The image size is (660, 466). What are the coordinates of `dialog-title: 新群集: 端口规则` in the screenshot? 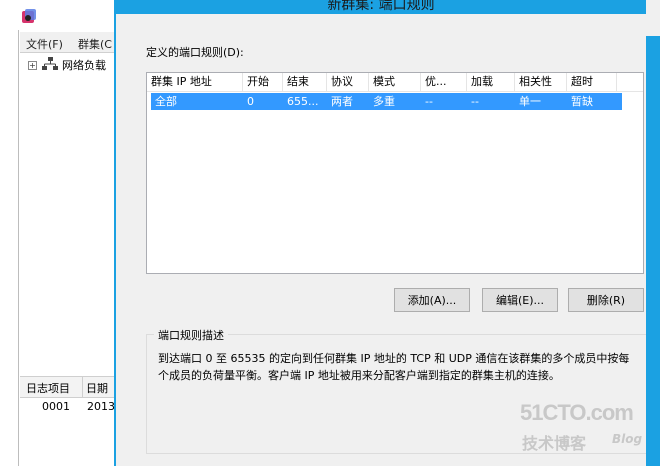 It's located at (381, 6).